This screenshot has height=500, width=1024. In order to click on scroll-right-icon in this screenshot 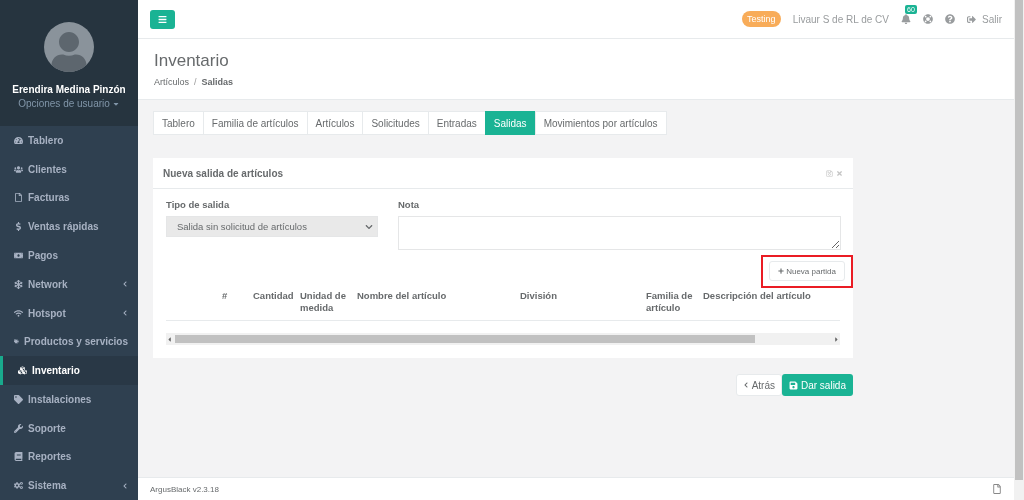, I will do `click(836, 339)`.